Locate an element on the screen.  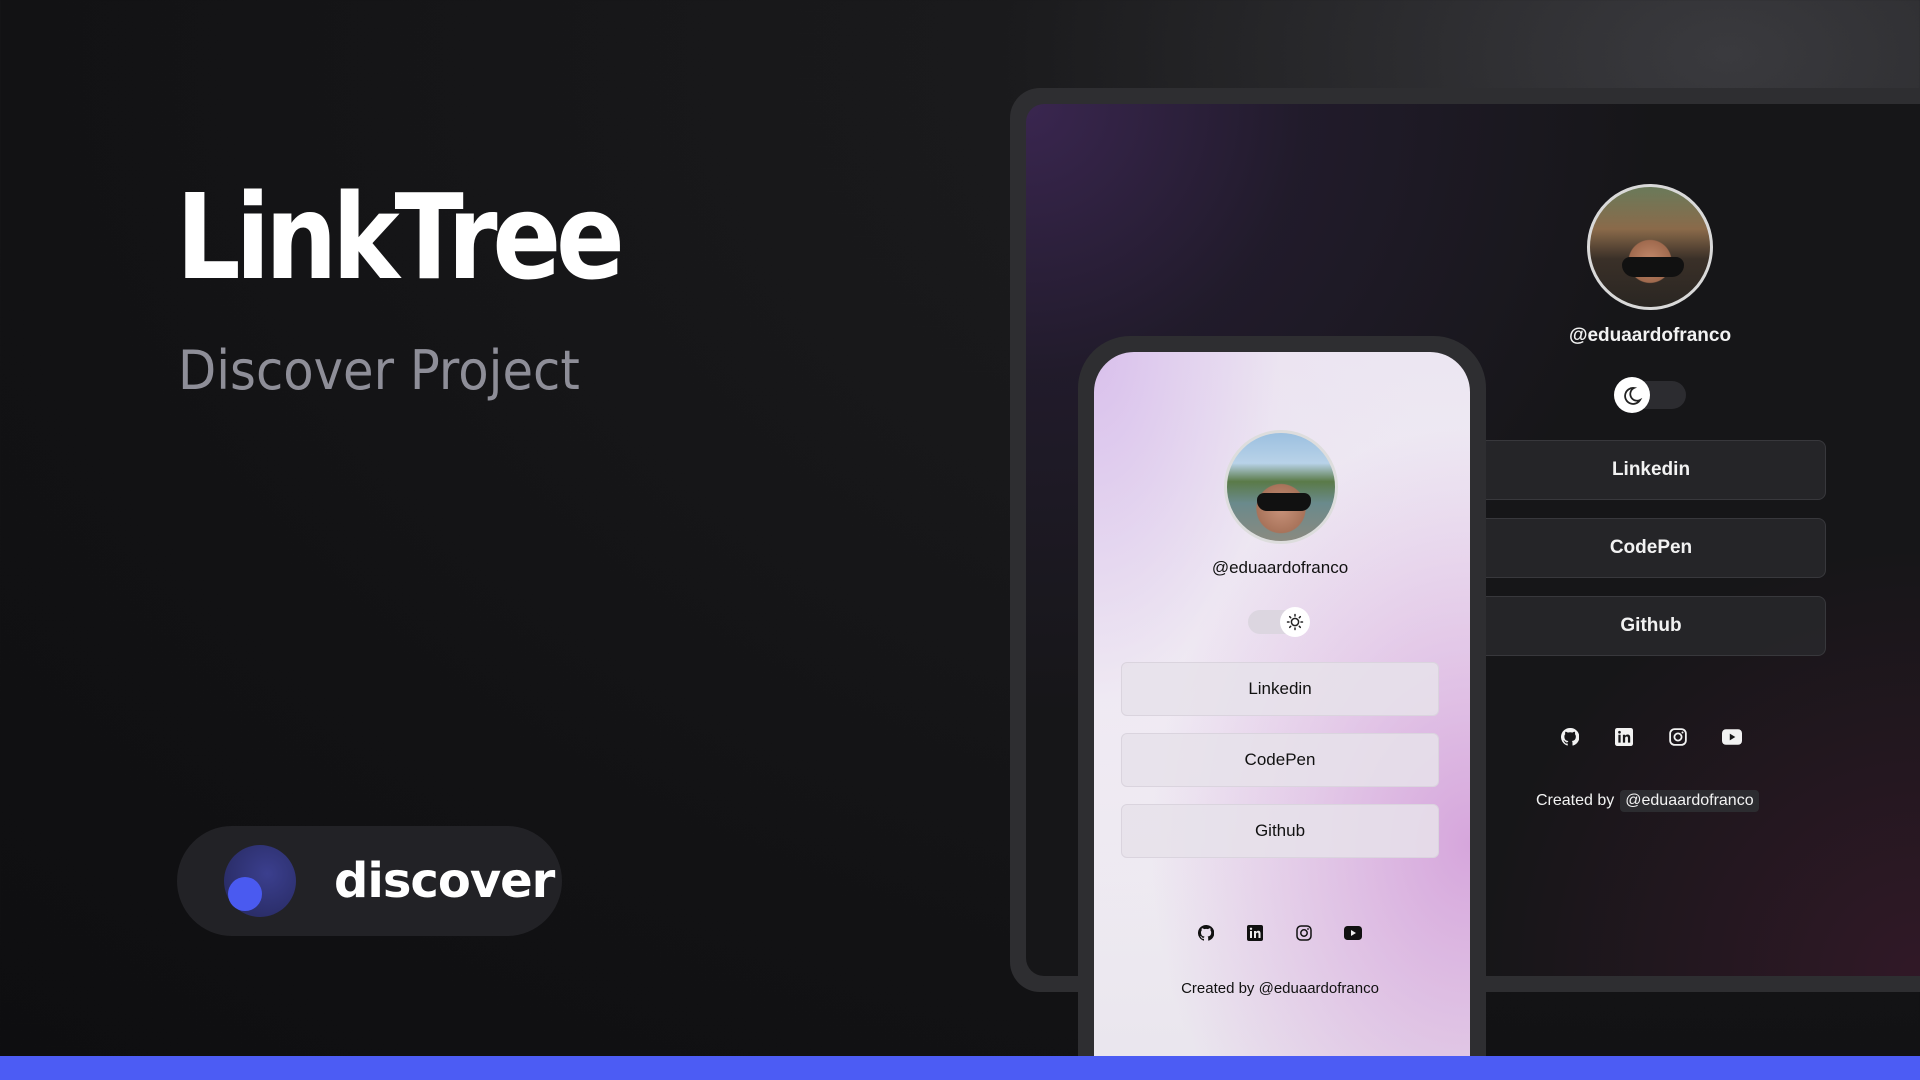
desktop-theme-toggle is located at coordinates (1650, 395).